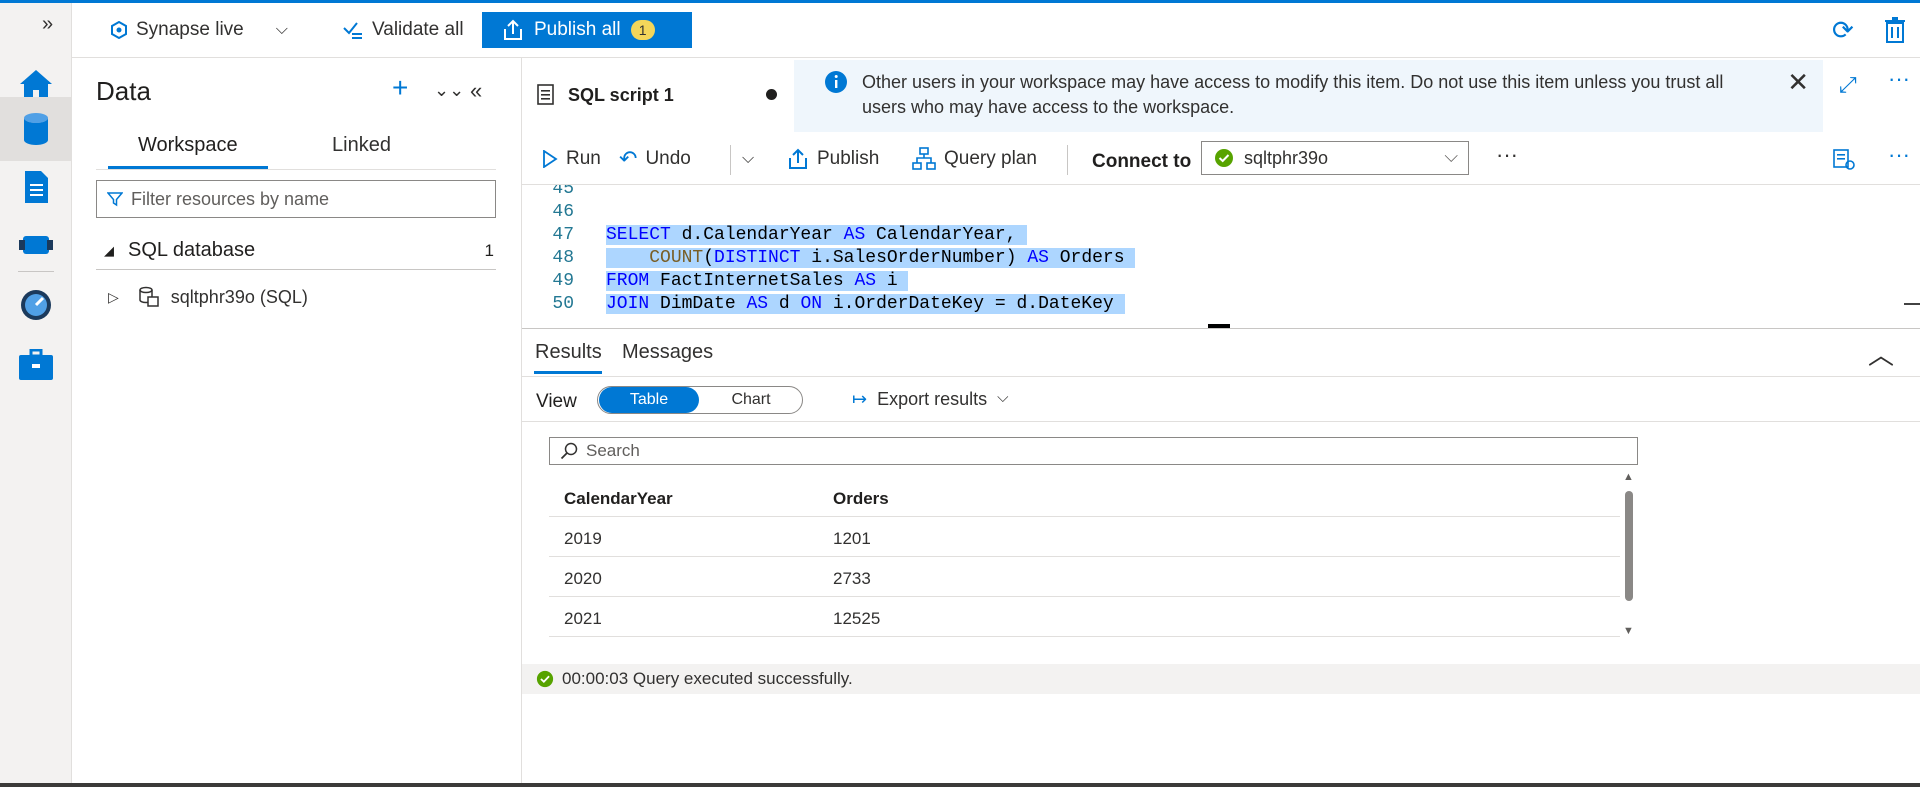 This screenshot has width=1920, height=787. Describe the element at coordinates (1895, 30) in the screenshot. I see `discard-all-icon` at that location.